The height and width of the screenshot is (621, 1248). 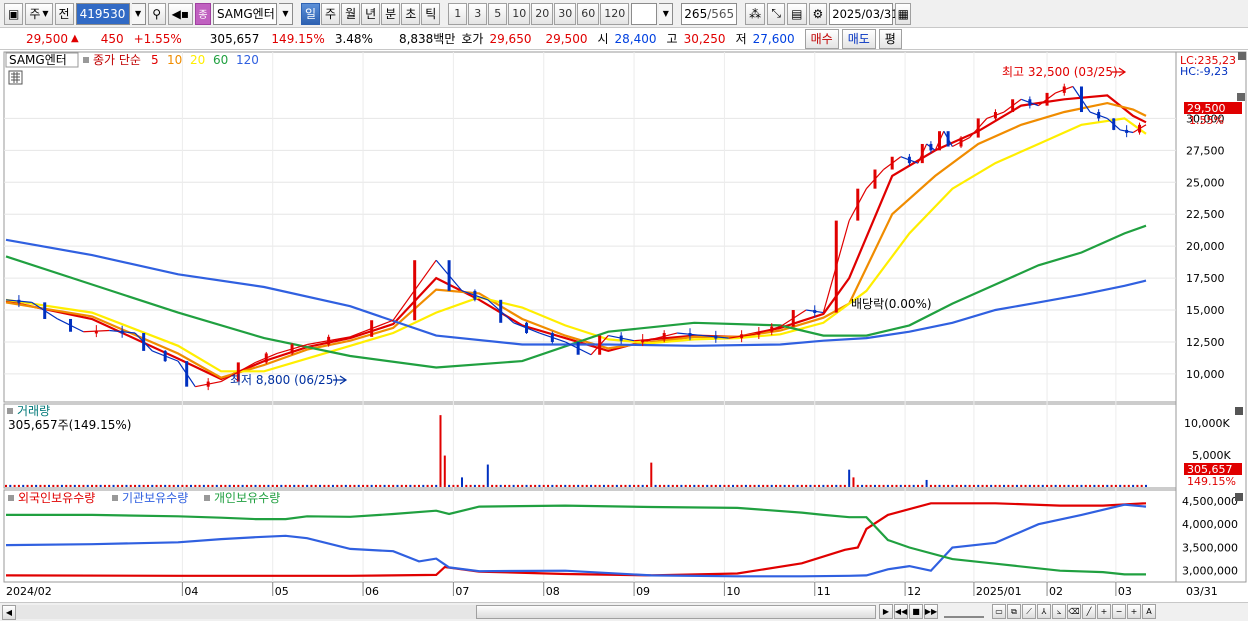 I want to click on scroll-track, so click(x=446, y=612).